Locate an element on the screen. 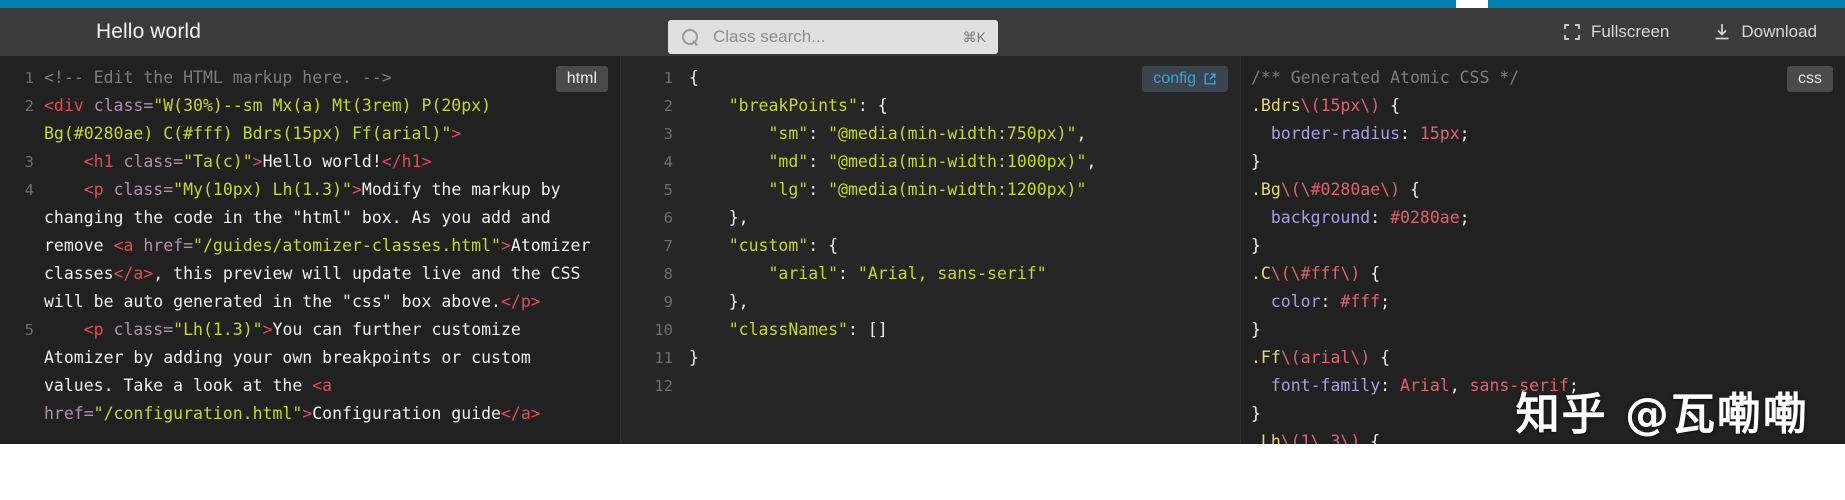  code-token: \(\#0280ae\) is located at coordinates (1340, 189).